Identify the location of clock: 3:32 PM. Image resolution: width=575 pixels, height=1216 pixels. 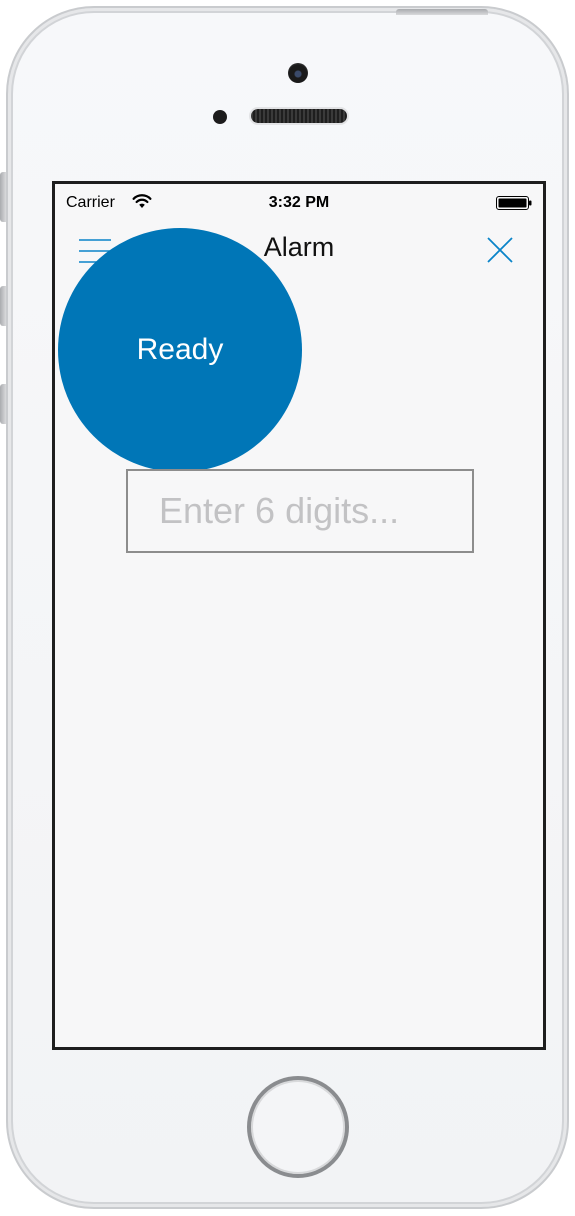
(299, 202).